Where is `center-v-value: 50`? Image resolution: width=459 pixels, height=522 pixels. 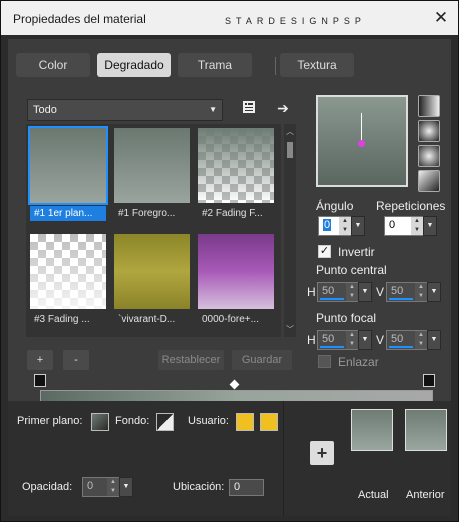 center-v-value: 50 is located at coordinates (397, 291).